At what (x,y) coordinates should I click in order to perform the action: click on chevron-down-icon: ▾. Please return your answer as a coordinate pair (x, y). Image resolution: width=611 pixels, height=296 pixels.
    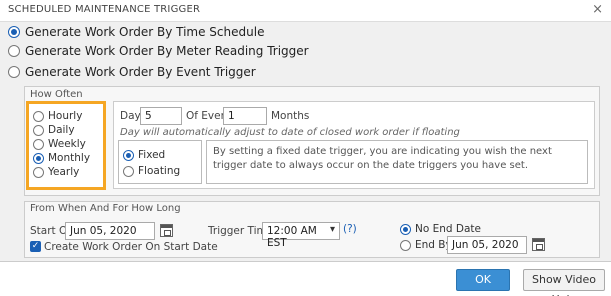
    Looking at the image, I should click on (332, 229).